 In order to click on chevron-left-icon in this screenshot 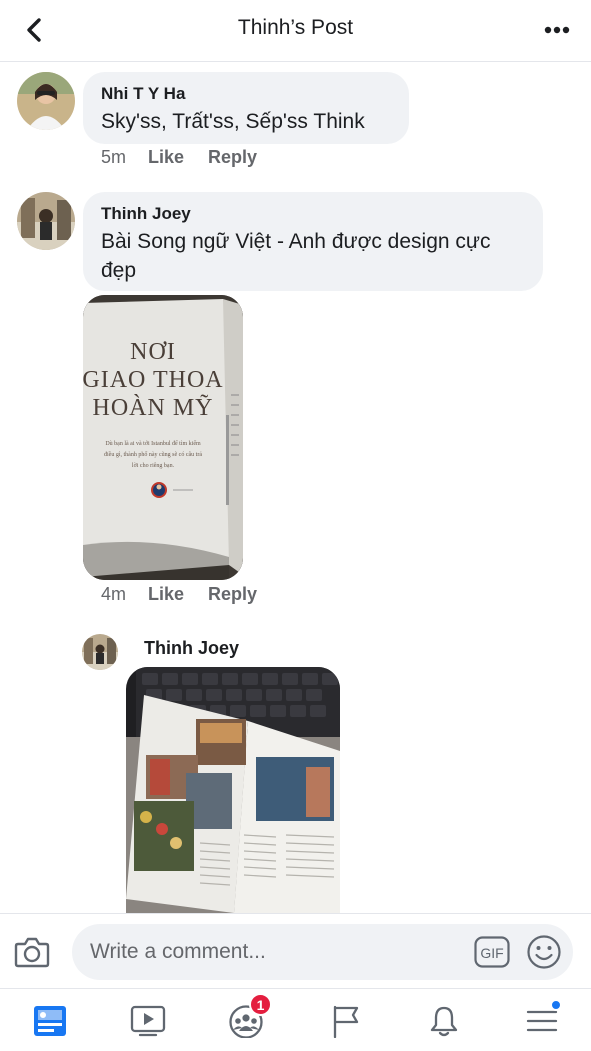, I will do `click(34, 30)`.